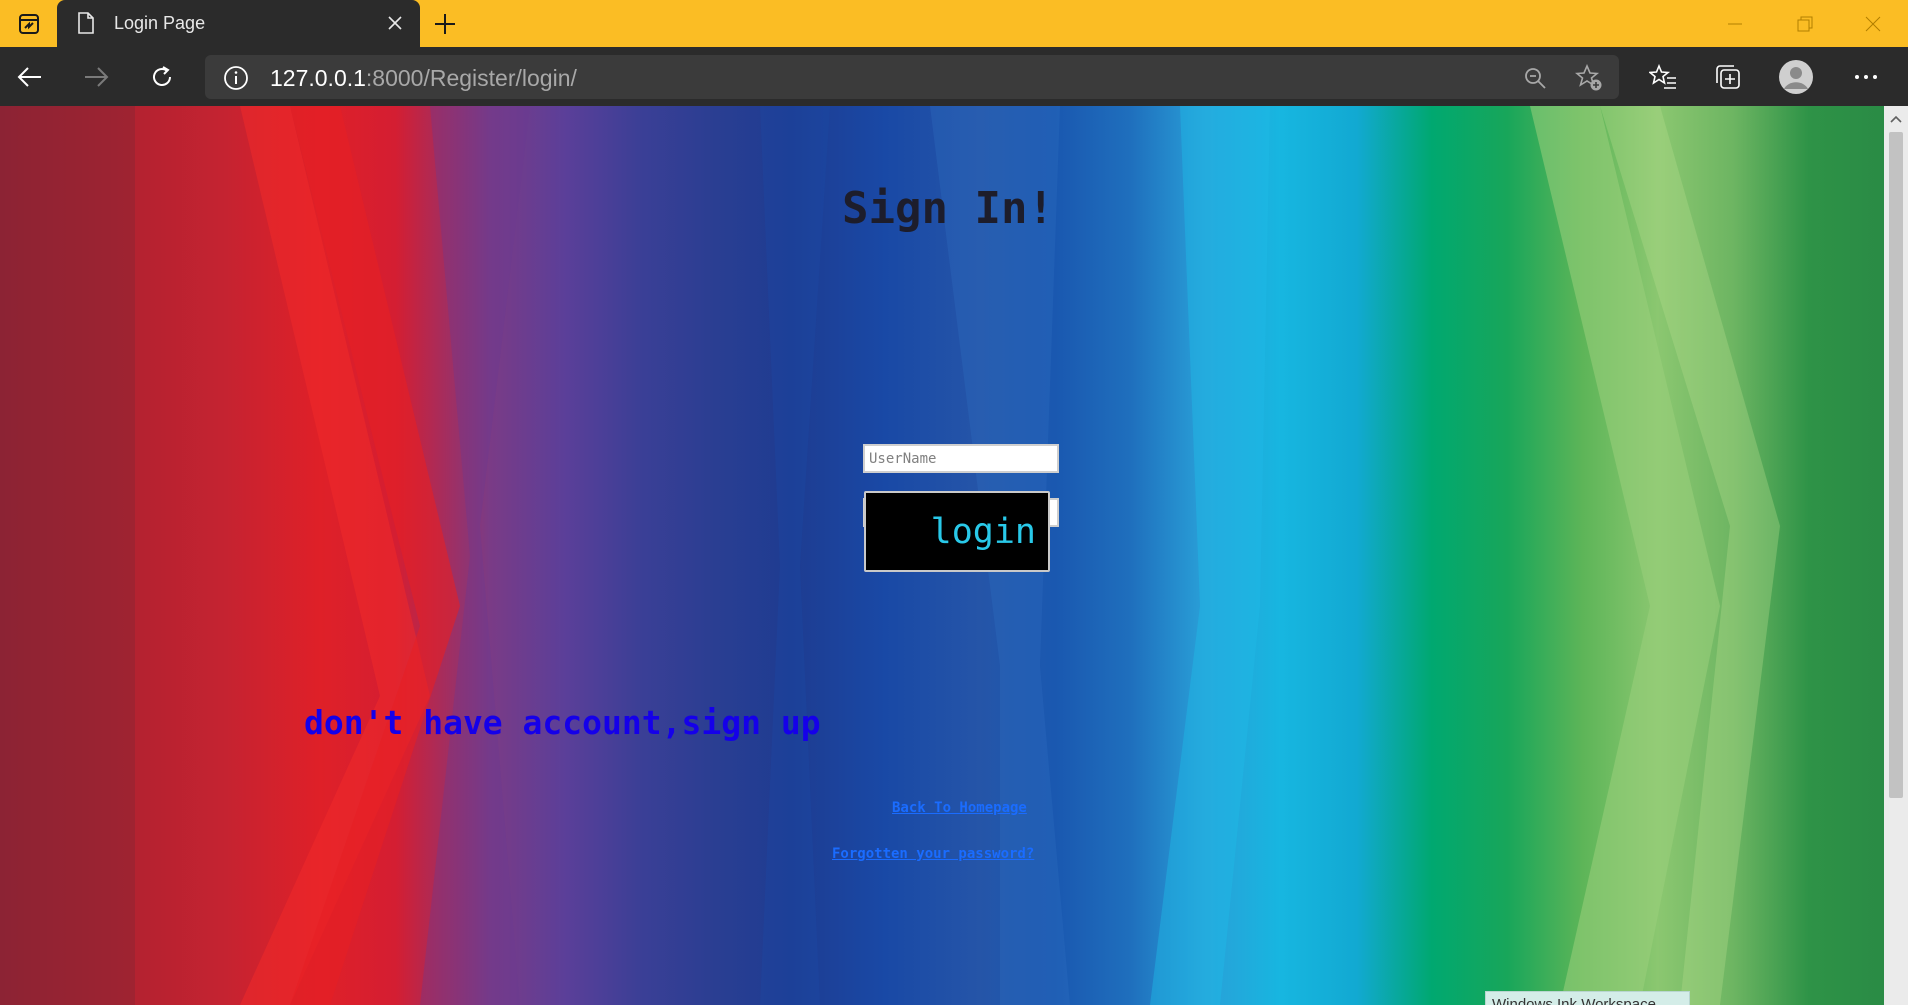 The width and height of the screenshot is (1908, 1005). I want to click on add-favorite-button, so click(1589, 78).